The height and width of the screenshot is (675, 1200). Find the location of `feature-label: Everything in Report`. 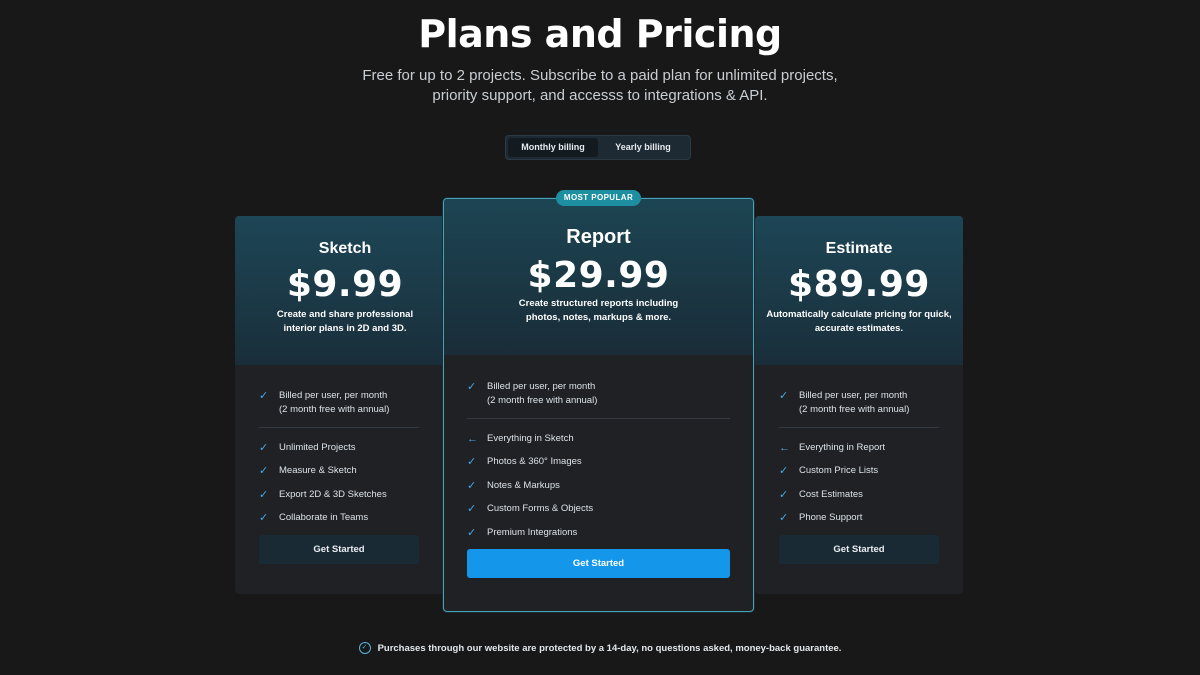

feature-label: Everything in Report is located at coordinates (842, 447).